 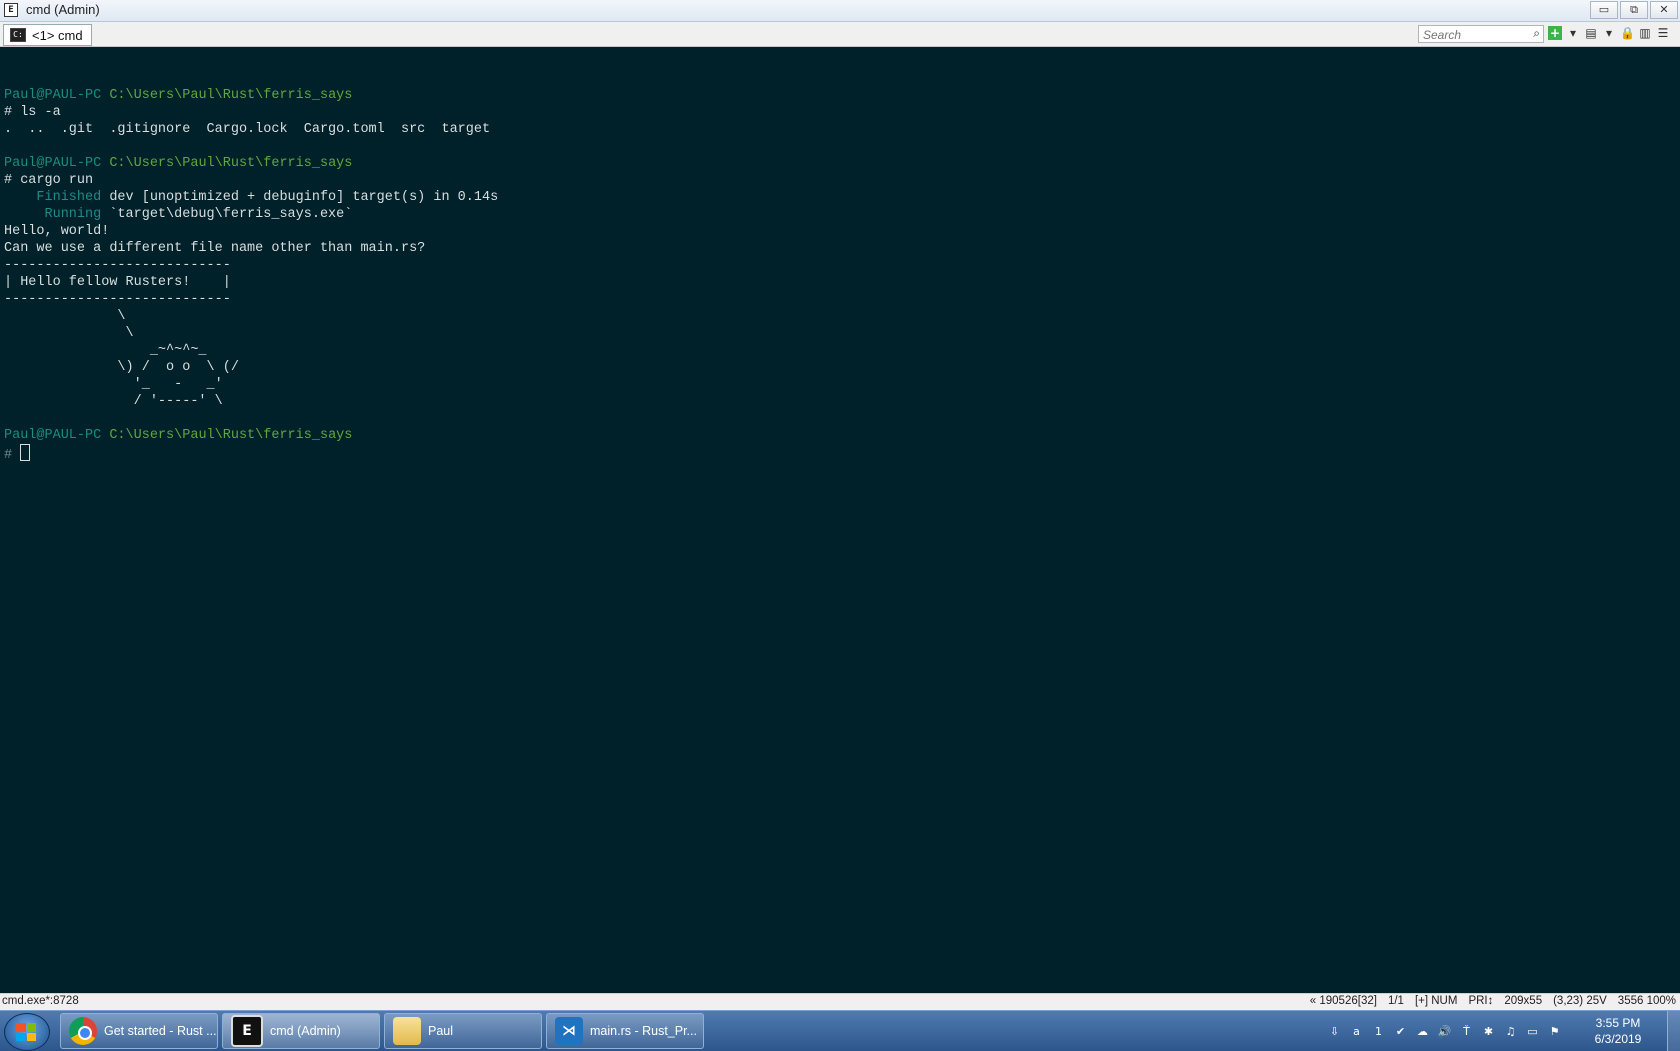 What do you see at coordinates (1555, 33) in the screenshot?
I see `new-console-icon: +` at bounding box center [1555, 33].